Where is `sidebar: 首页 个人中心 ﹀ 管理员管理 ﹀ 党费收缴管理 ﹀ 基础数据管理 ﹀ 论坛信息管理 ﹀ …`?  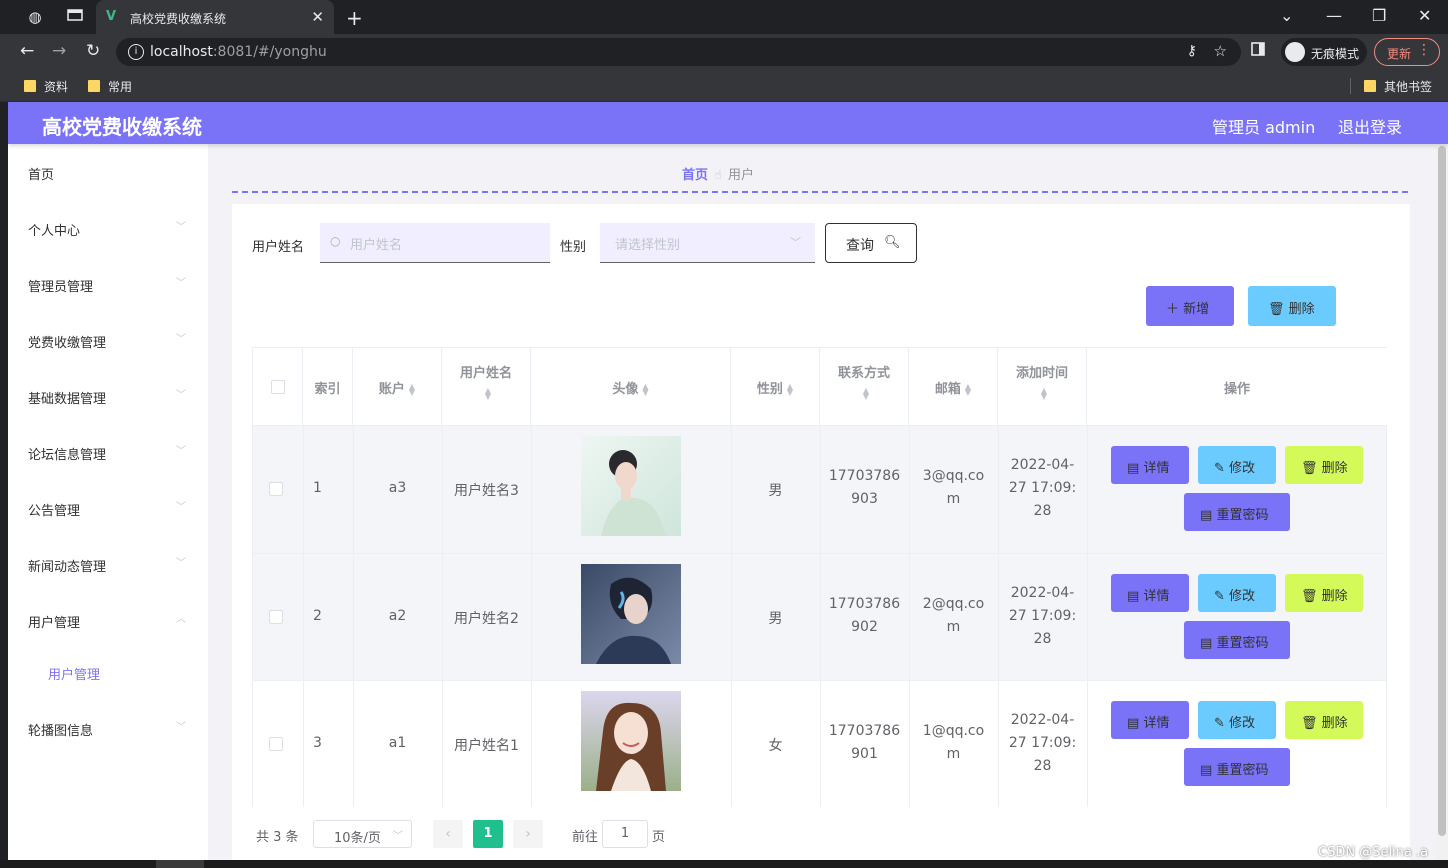
sidebar: 首页 个人中心 ﹀ 管理员管理 ﹀ 党费收缴管理 ﹀ 基础数据管理 ﹀ 论坛信息管理 ﹀ … is located at coordinates (108, 502).